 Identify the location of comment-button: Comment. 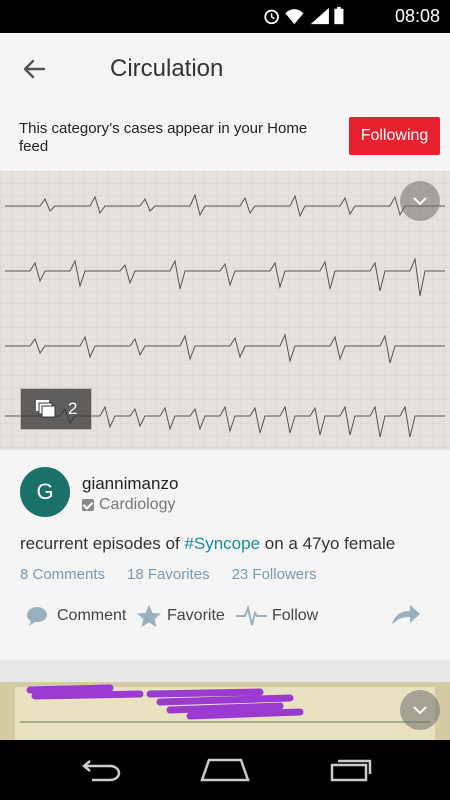
(75, 616).